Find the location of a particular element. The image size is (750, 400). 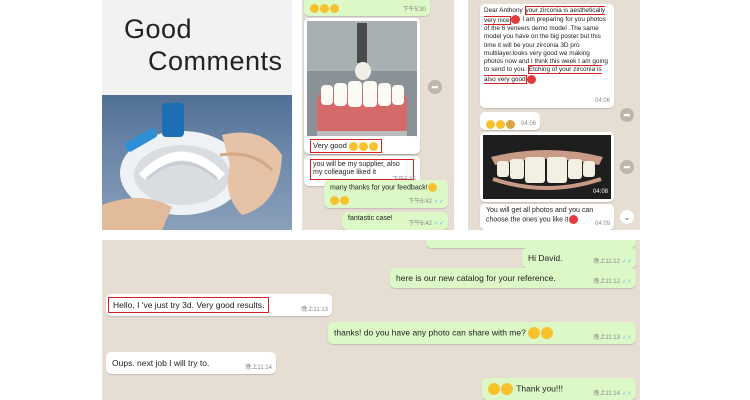

message-next-job: Oups. next job I will try to. 晚上11:14 is located at coordinates (191, 363).